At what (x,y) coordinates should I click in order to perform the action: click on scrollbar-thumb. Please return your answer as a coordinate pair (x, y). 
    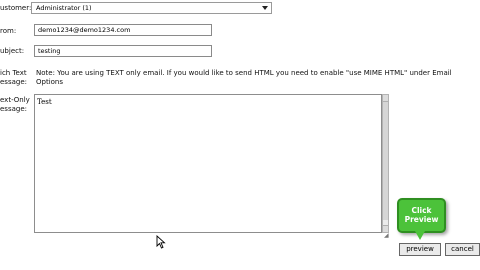
    Looking at the image, I should click on (385, 161).